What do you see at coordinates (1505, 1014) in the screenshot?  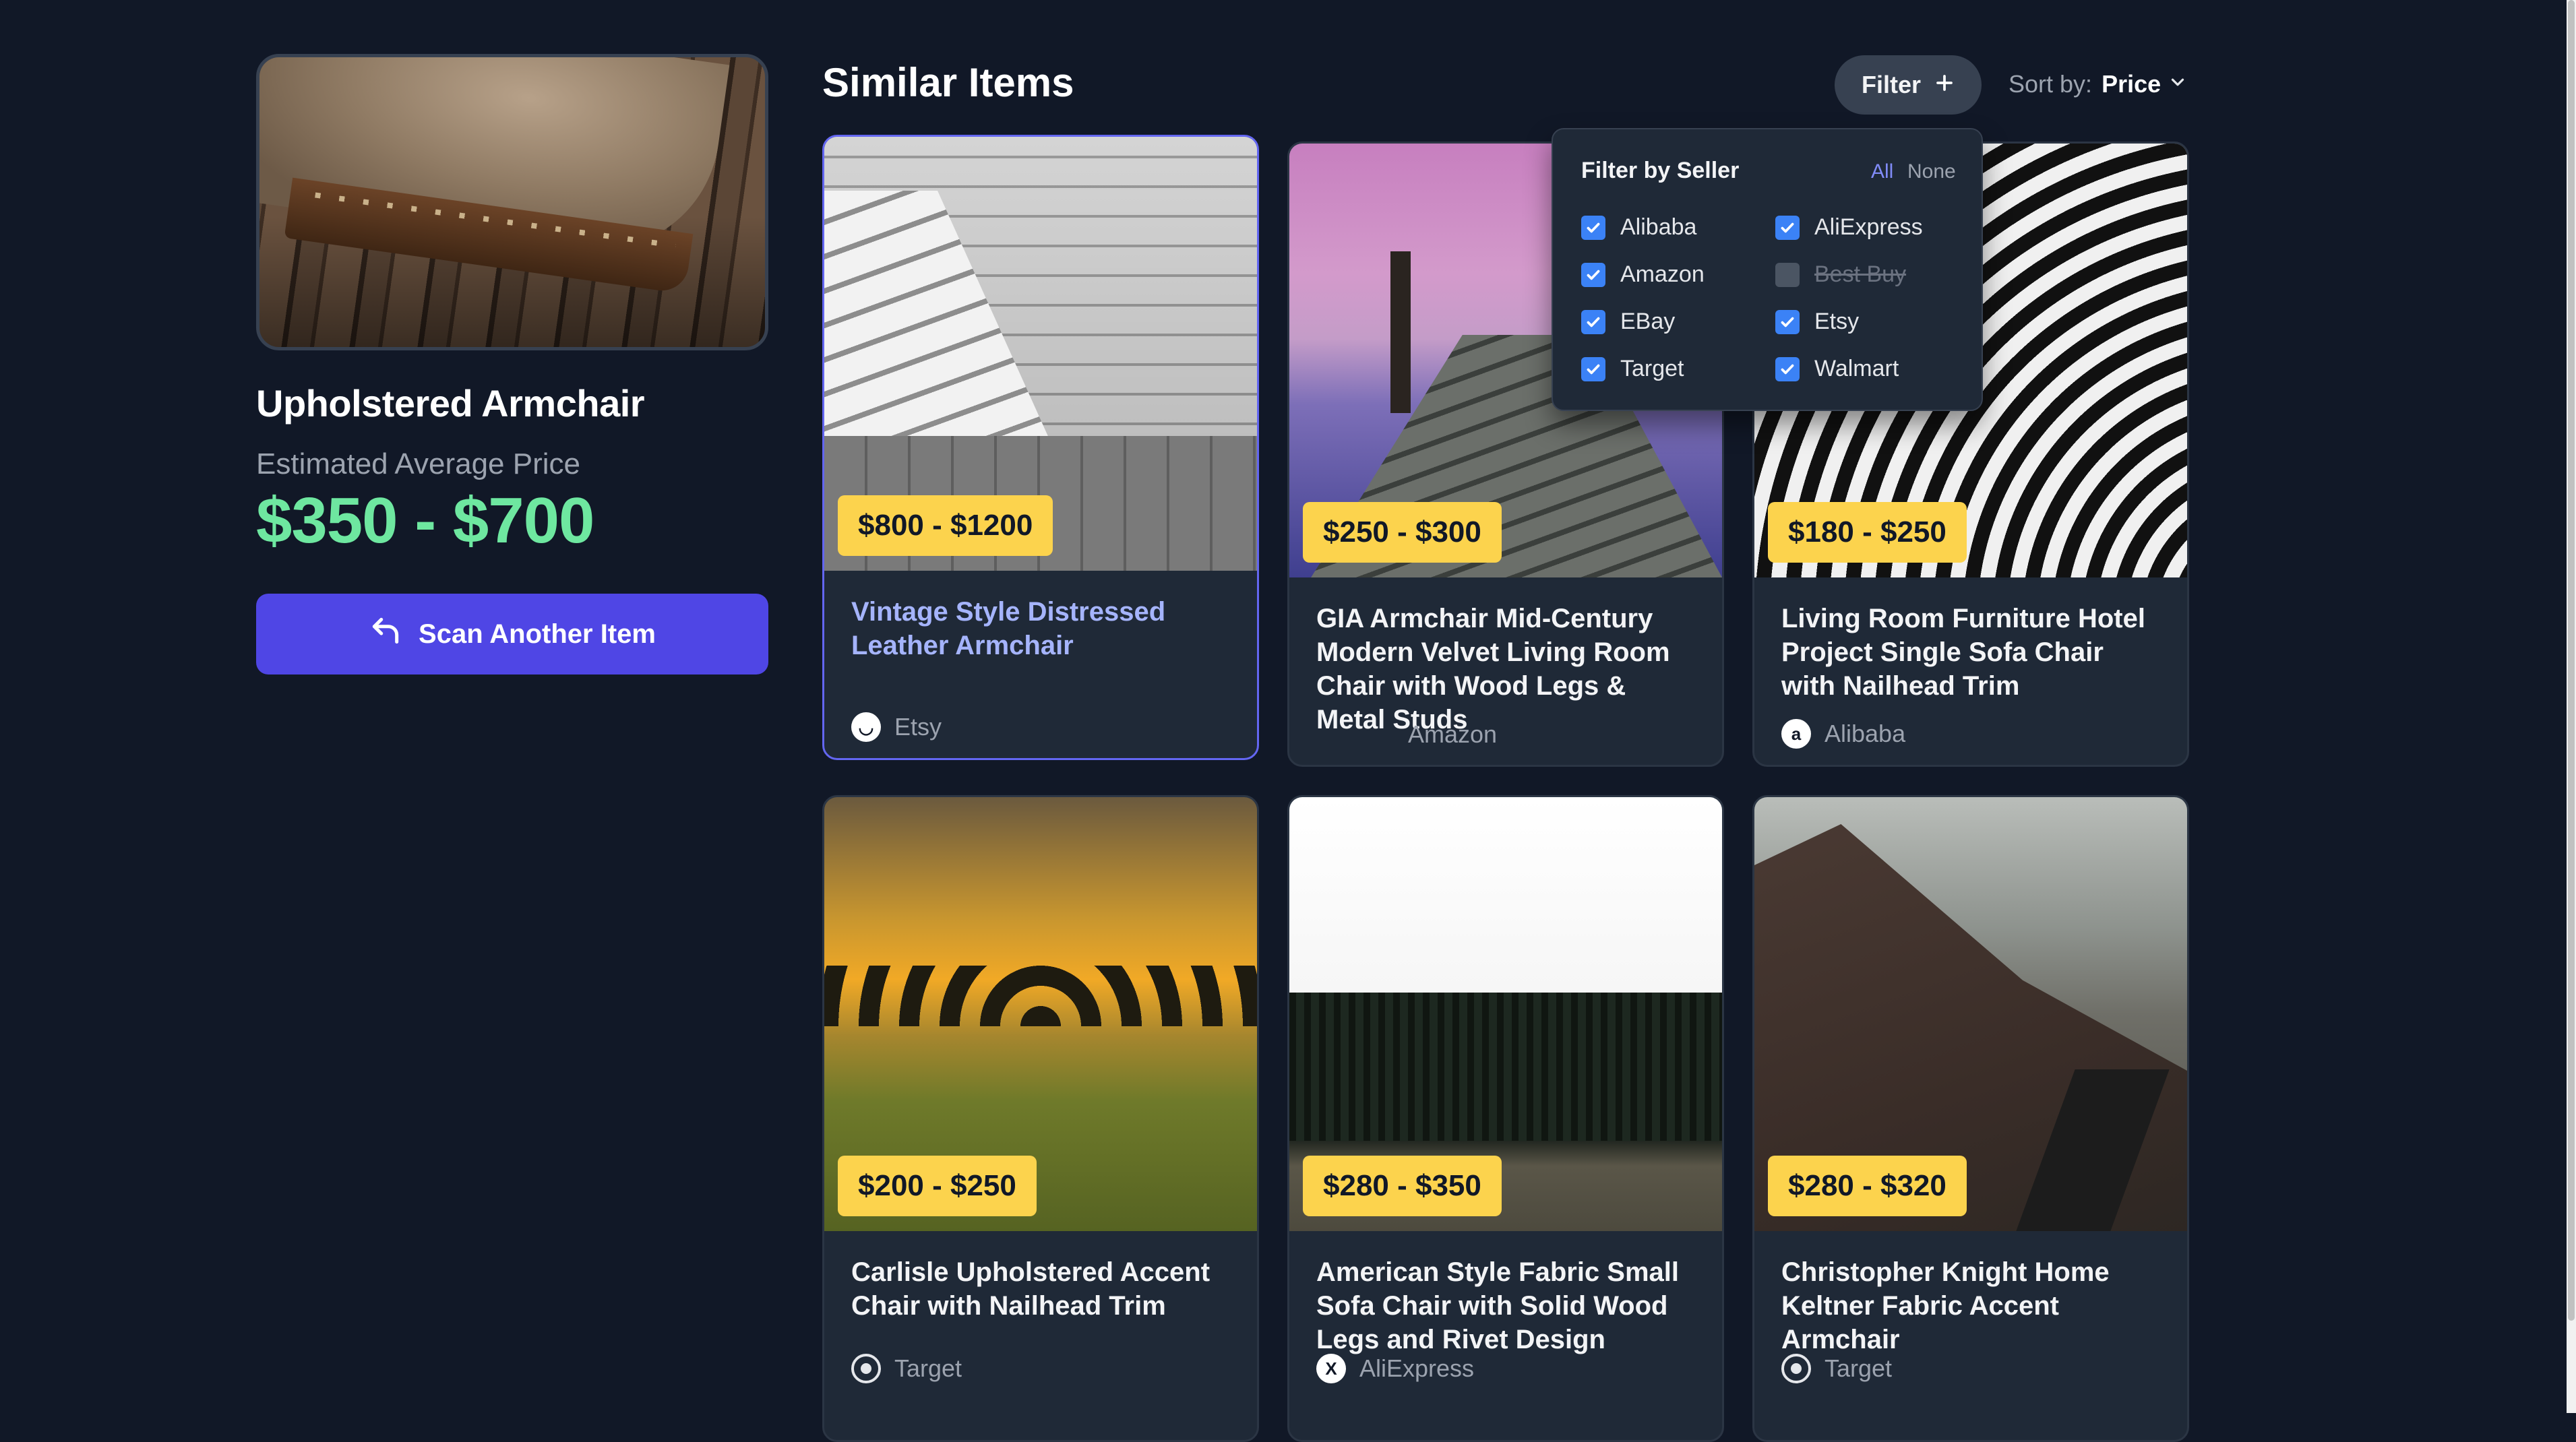 I see `item-image: $280 - $350` at bounding box center [1505, 1014].